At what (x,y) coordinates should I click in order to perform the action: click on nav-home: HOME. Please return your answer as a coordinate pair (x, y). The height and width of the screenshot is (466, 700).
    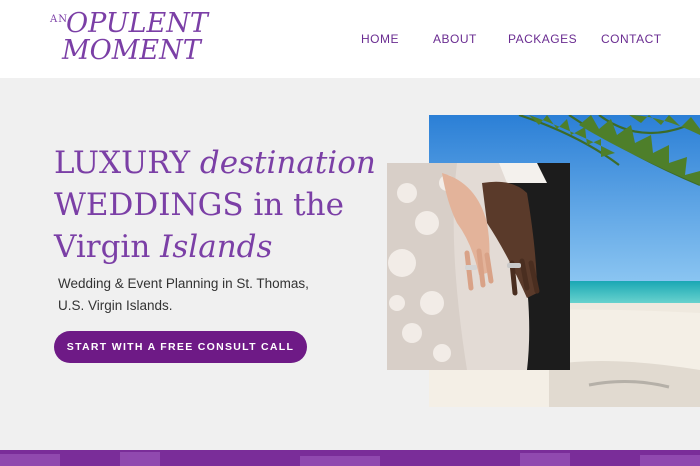
    Looking at the image, I should click on (380, 39).